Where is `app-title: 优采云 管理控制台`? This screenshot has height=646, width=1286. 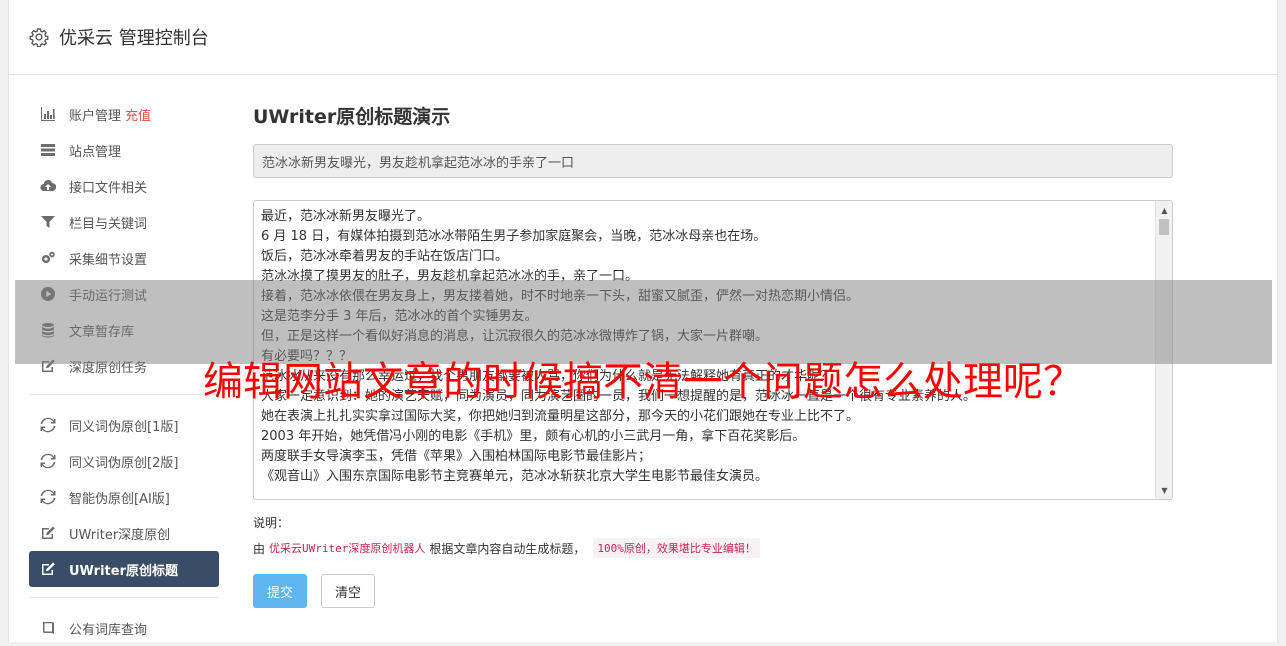
app-title: 优采云 管理控制台 is located at coordinates (134, 38).